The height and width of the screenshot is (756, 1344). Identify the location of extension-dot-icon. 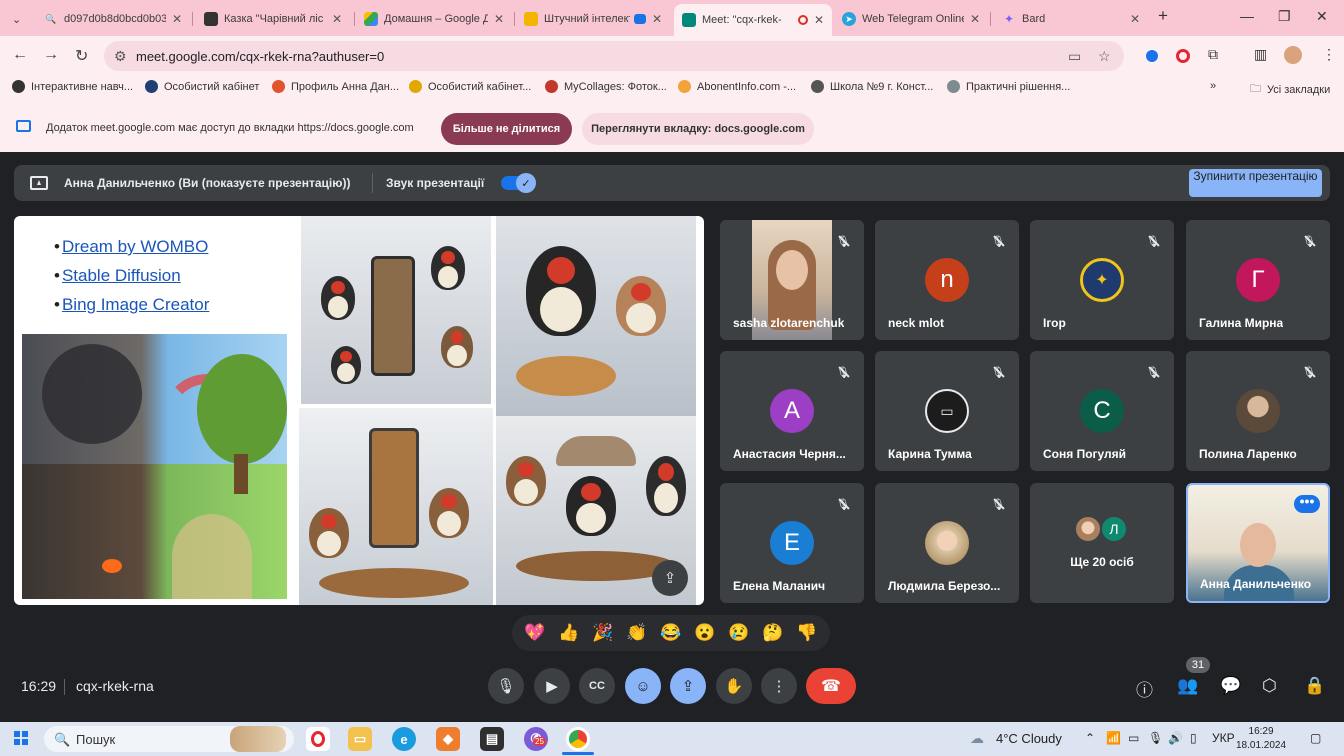
(1152, 56).